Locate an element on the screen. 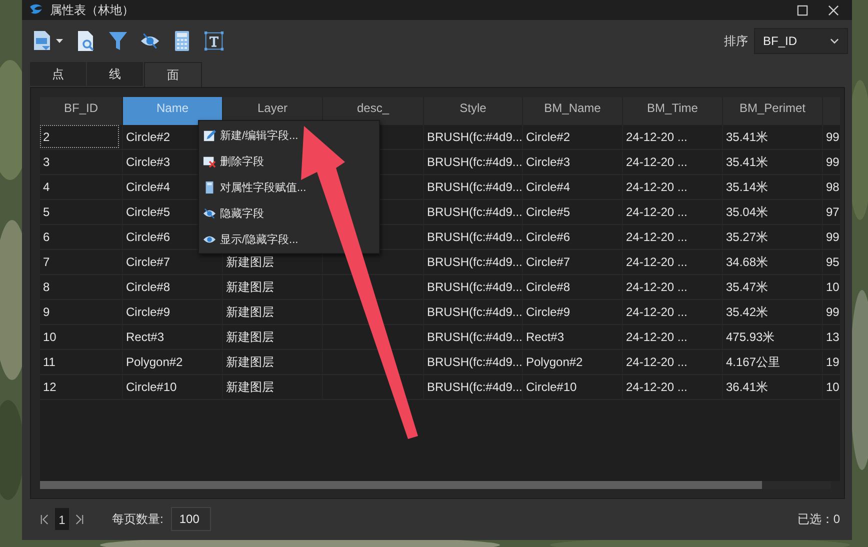 This screenshot has width=868, height=547. page-size-field: 100 is located at coordinates (191, 519).